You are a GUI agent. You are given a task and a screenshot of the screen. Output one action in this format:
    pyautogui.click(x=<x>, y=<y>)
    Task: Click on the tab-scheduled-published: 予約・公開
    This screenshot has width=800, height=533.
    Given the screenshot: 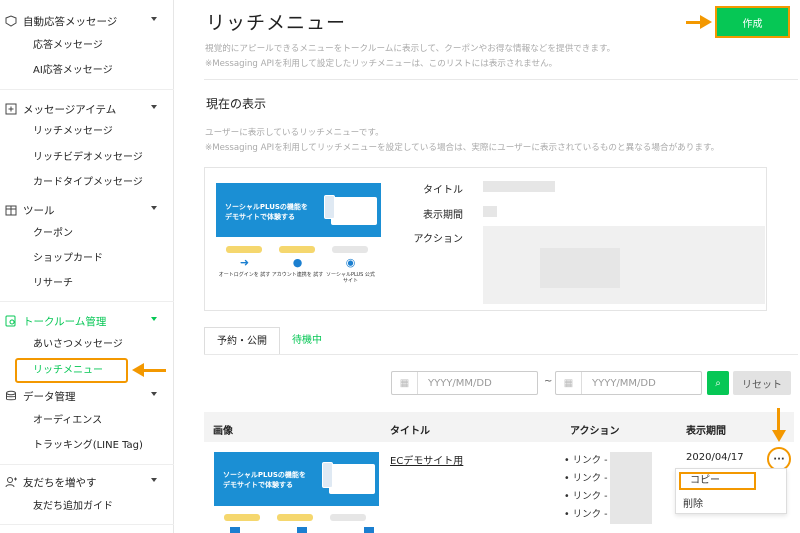 What is the action you would take?
    pyautogui.click(x=242, y=341)
    